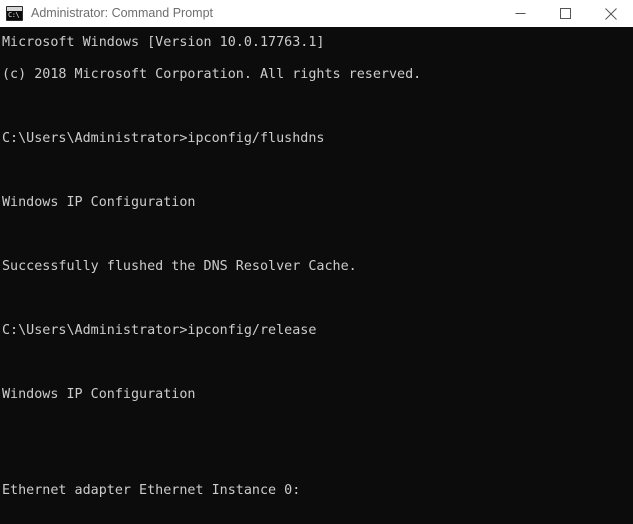 Image resolution: width=633 pixels, height=524 pixels. What do you see at coordinates (151, 490) in the screenshot?
I see `terminal-line: Ethernet adapter Ethernet Instance 0:` at bounding box center [151, 490].